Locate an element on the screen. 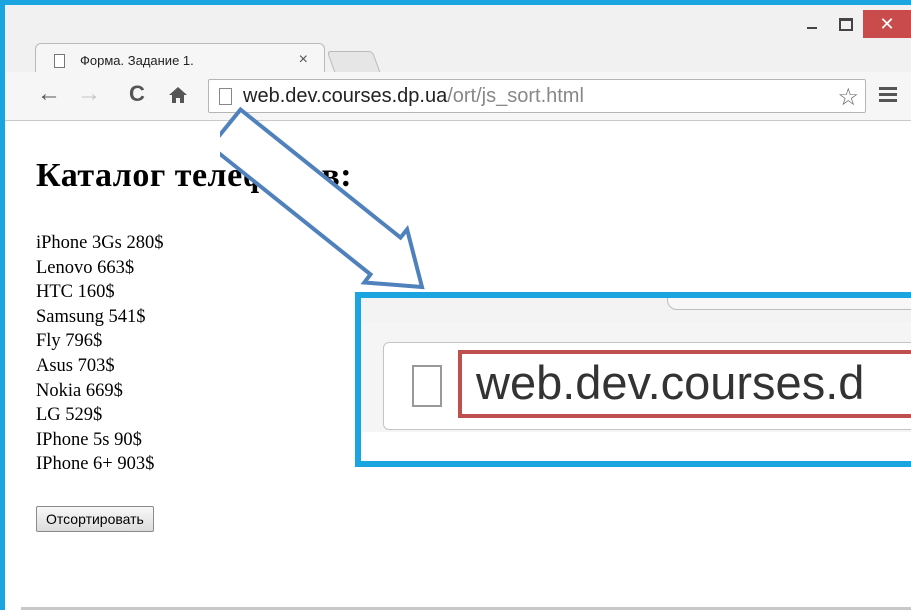  list-item: HTC 160$ is located at coordinates (75, 292).